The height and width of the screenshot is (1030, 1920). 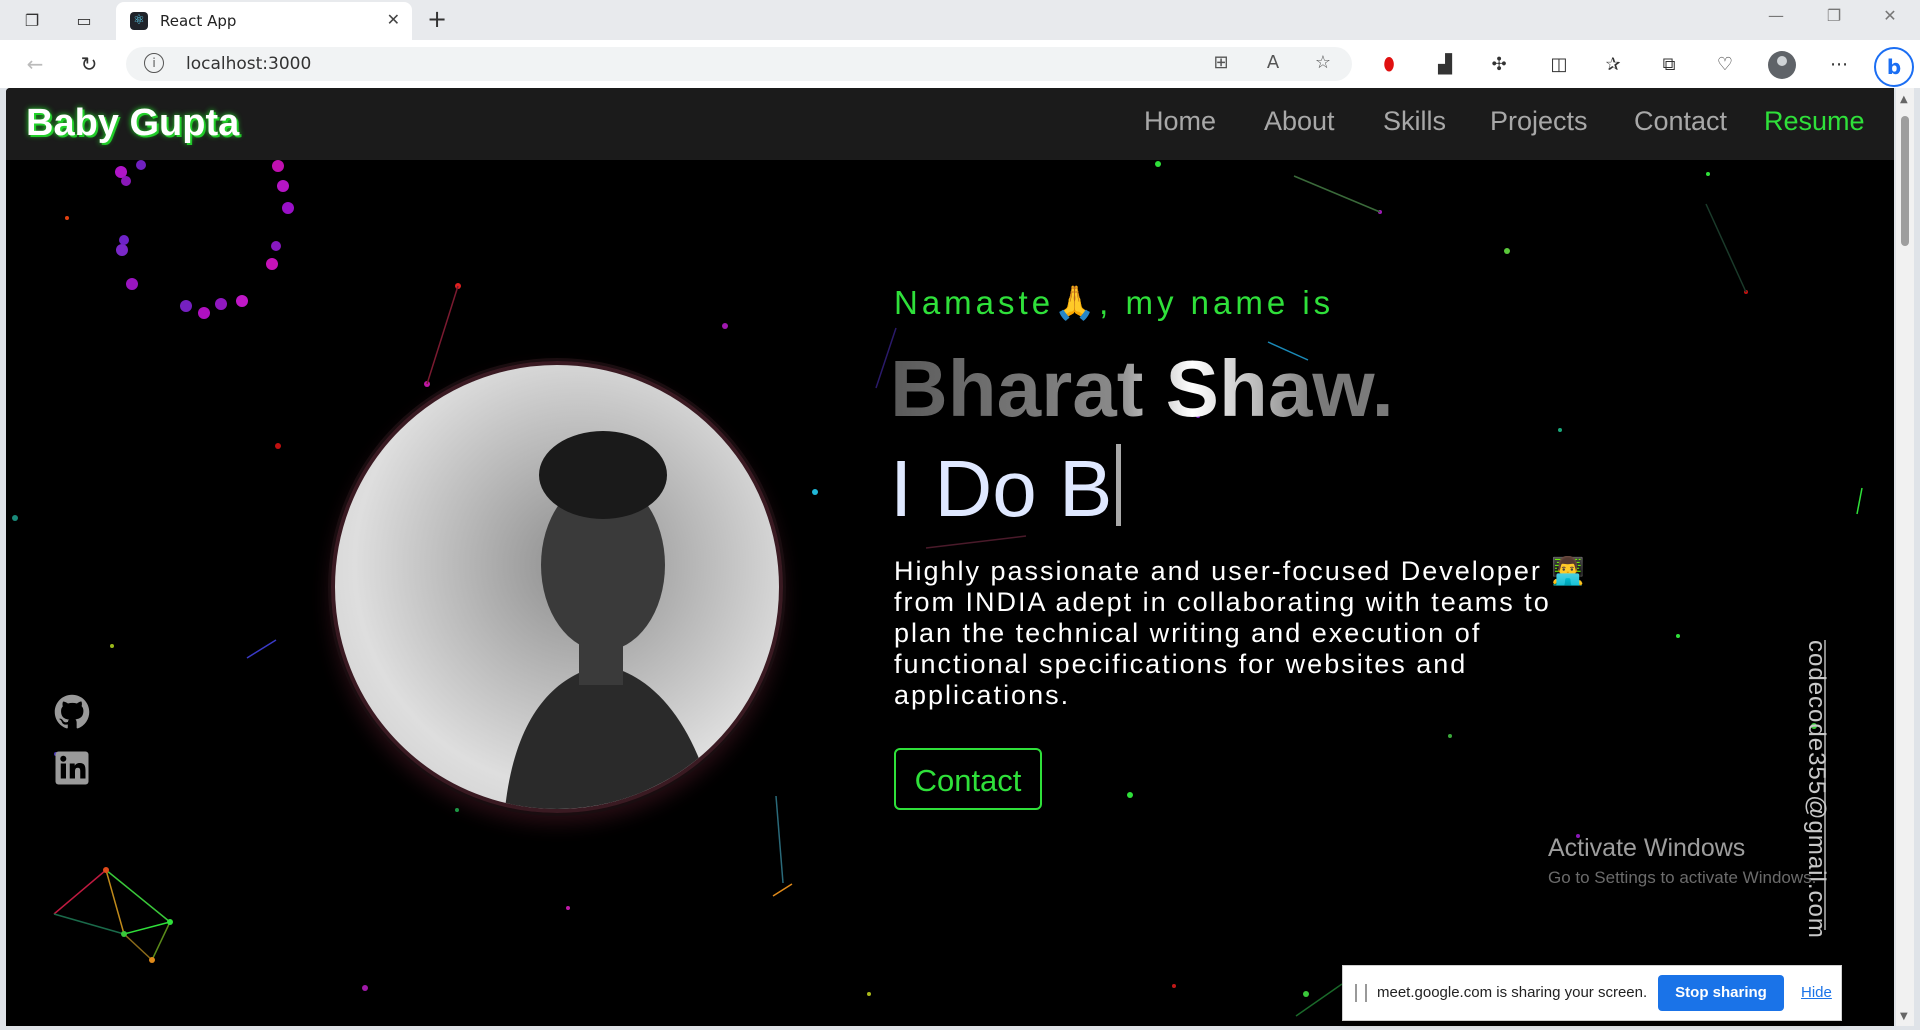 What do you see at coordinates (1680, 121) in the screenshot?
I see `nav-contact: Contact` at bounding box center [1680, 121].